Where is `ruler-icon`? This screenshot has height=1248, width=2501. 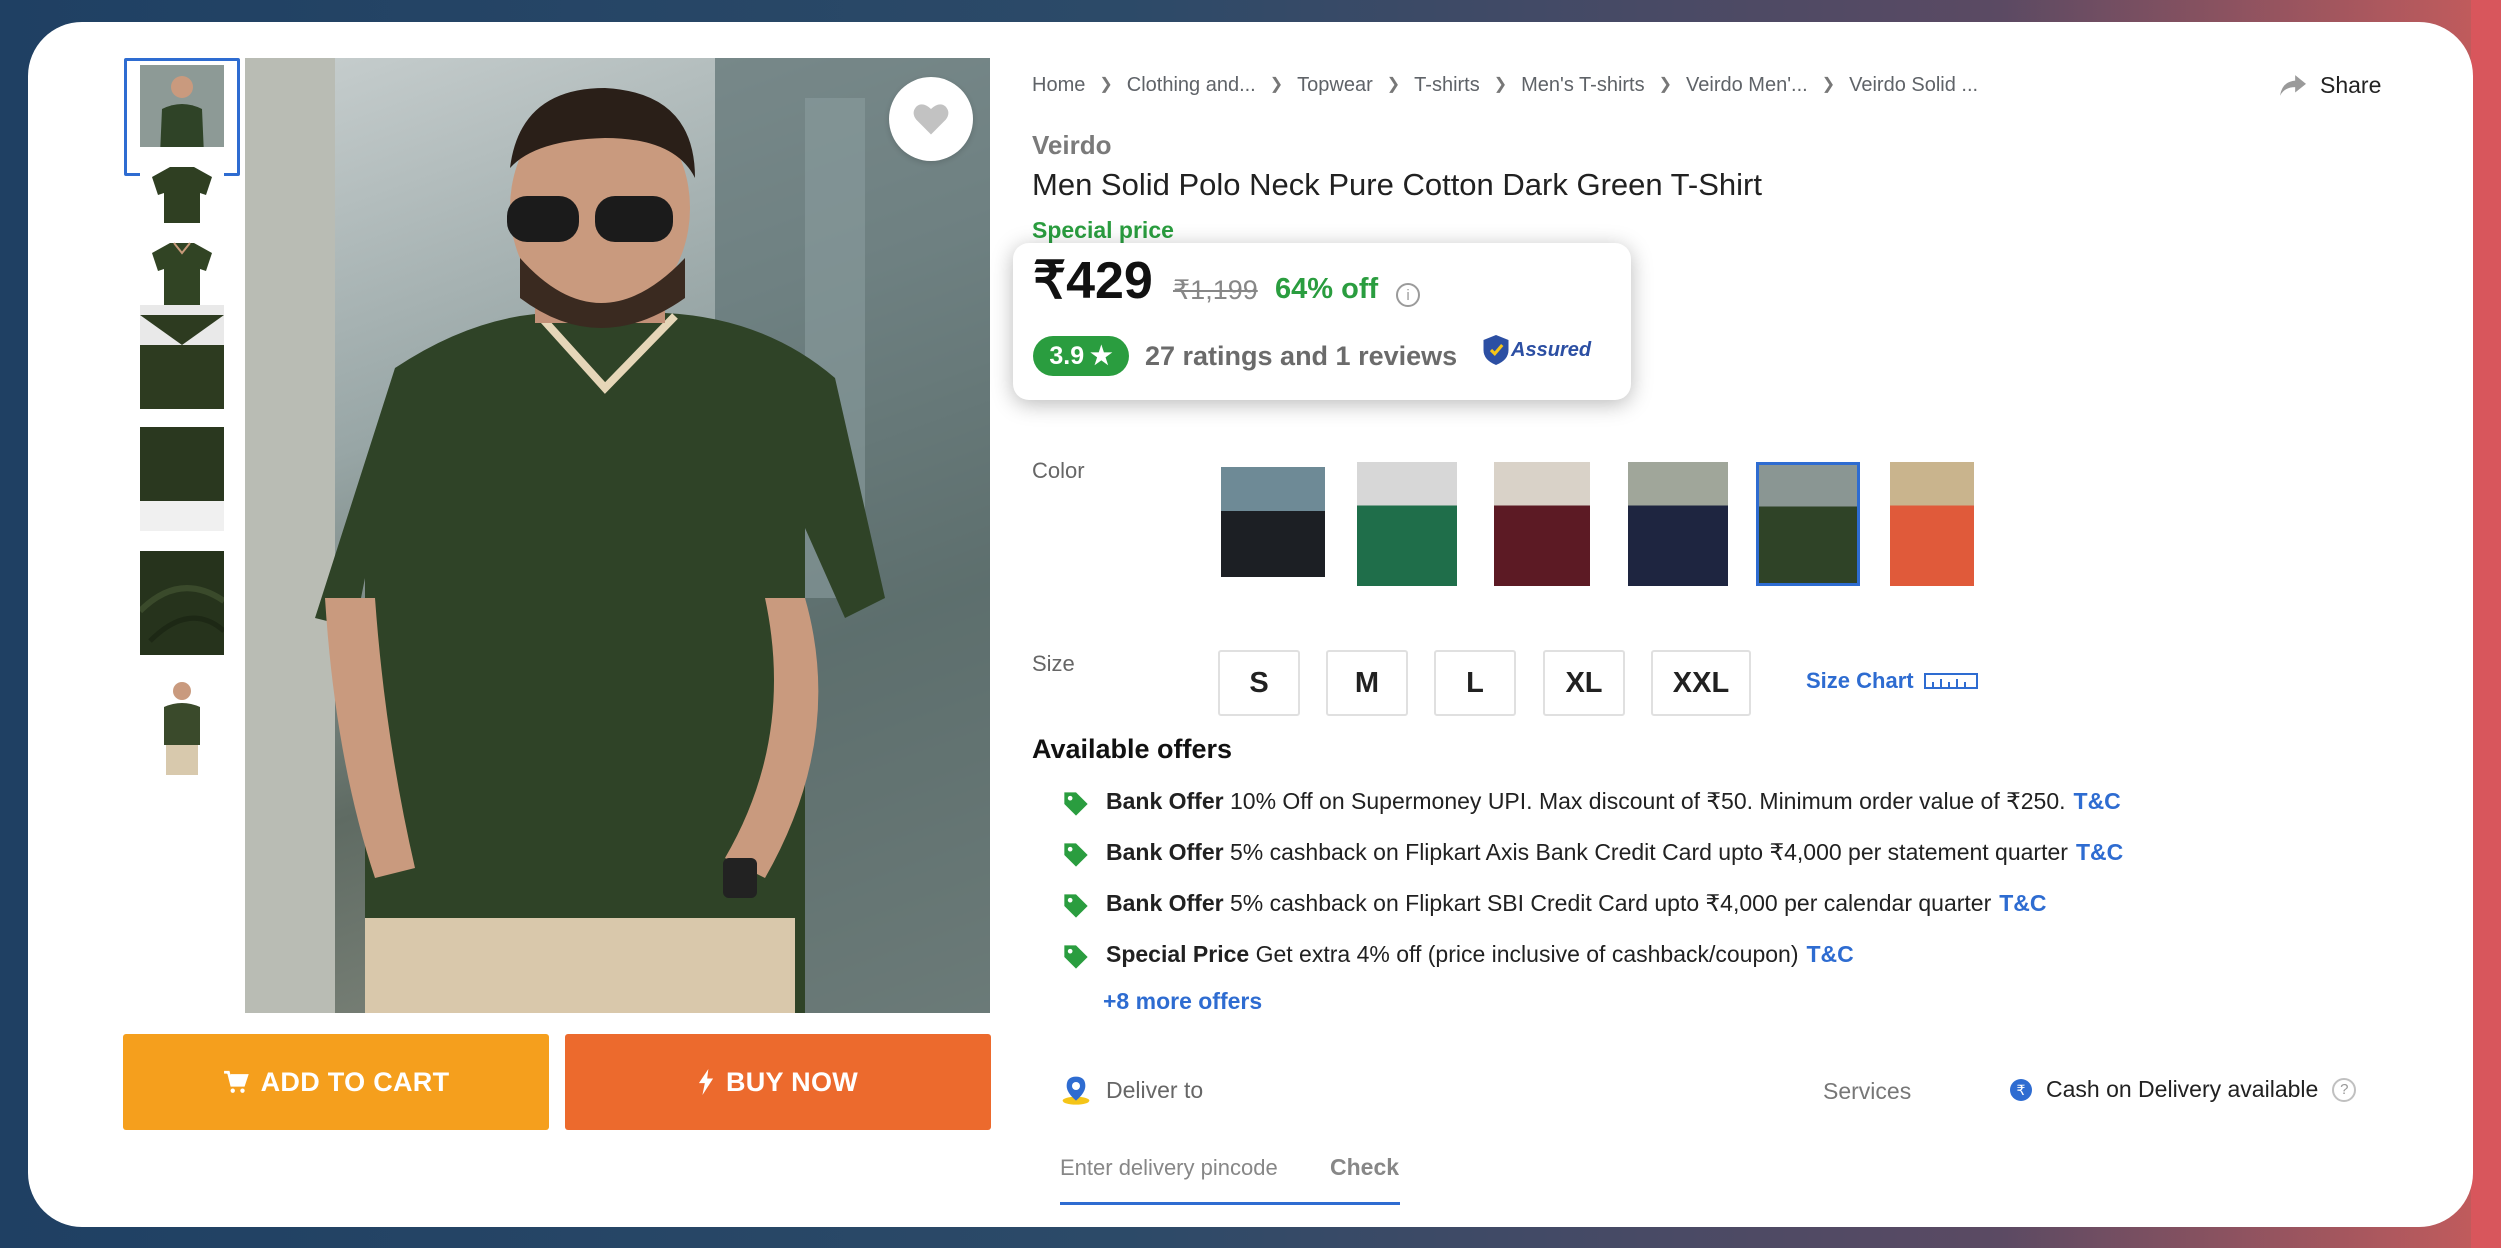 ruler-icon is located at coordinates (1950, 681).